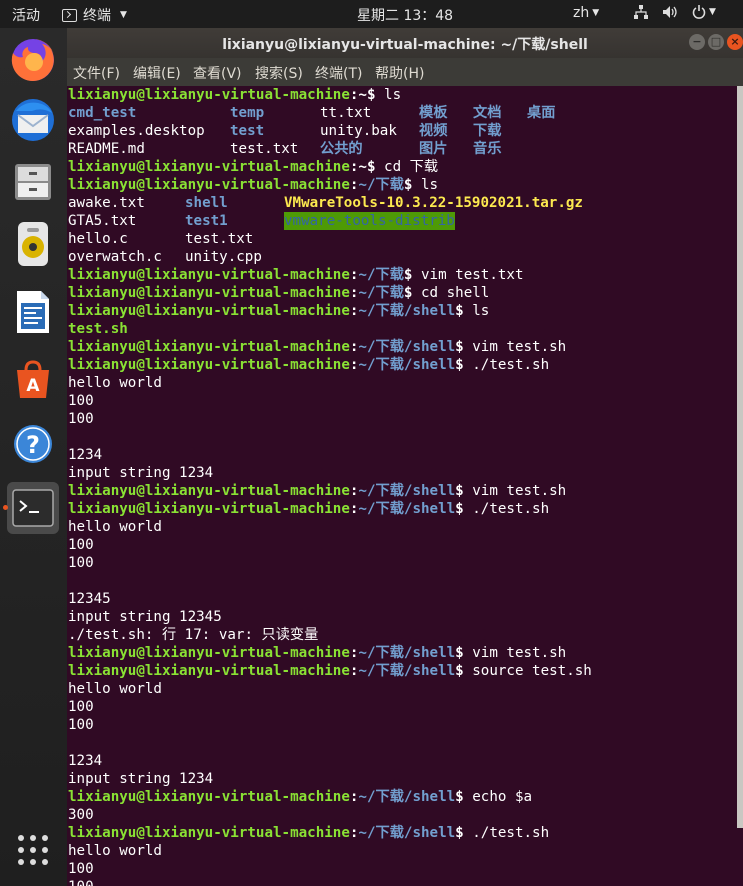 The width and height of the screenshot is (743, 886). What do you see at coordinates (399, 73) in the screenshot?
I see `menu-help: 帮助(H)` at bounding box center [399, 73].